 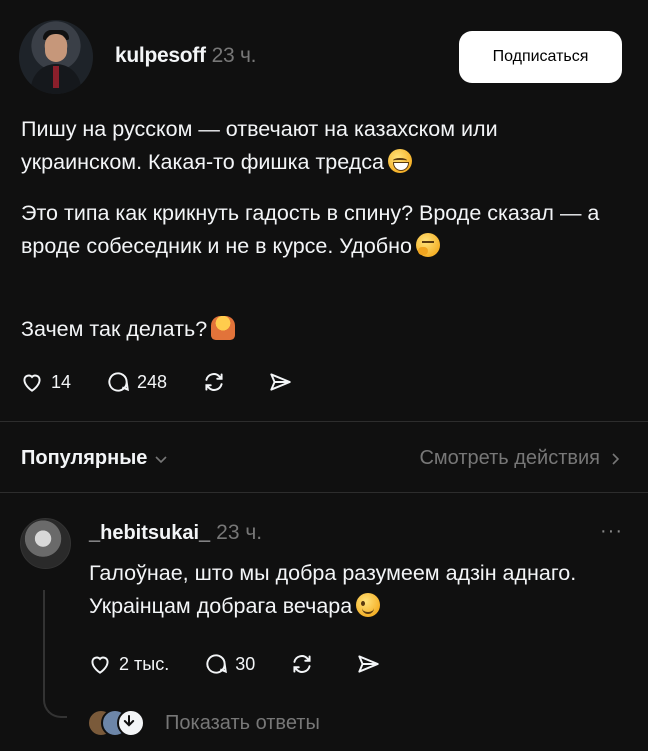 I want to click on show-replies-link: Показать ответы, so click(x=242, y=723).